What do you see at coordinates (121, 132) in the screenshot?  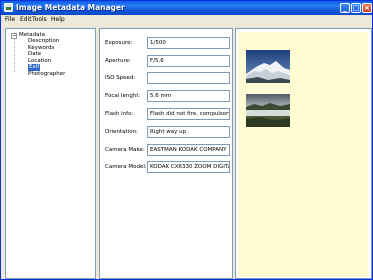 I see `label-orientation: Orientation:` at bounding box center [121, 132].